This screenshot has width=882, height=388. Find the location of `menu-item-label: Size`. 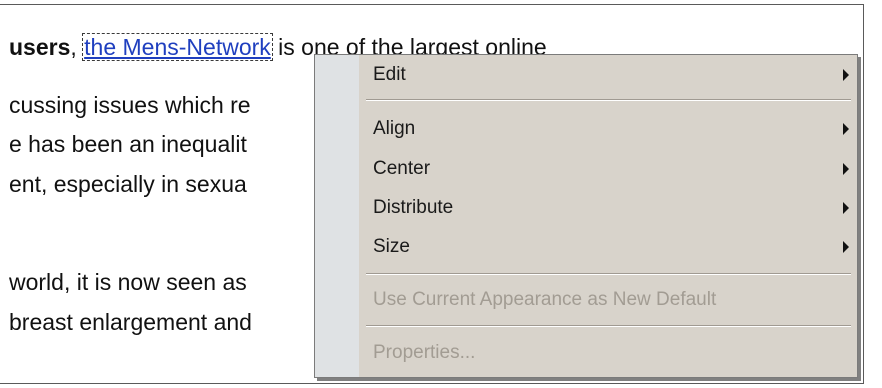

menu-item-label: Size is located at coordinates (391, 246).